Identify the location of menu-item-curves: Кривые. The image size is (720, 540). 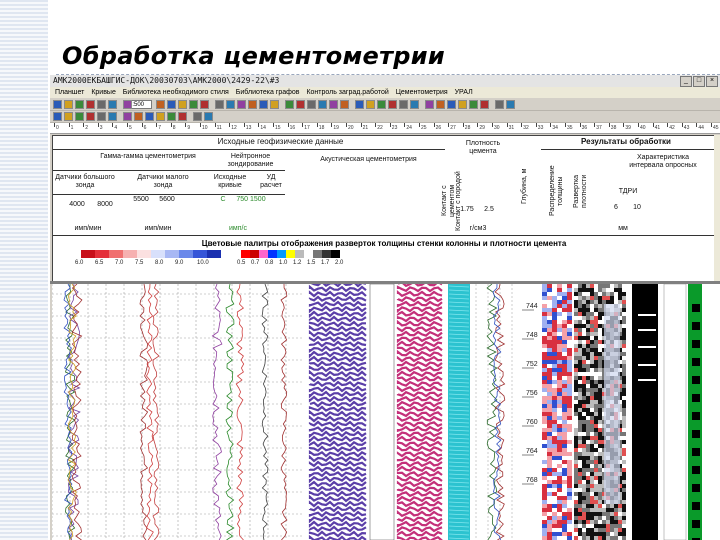
(103, 92).